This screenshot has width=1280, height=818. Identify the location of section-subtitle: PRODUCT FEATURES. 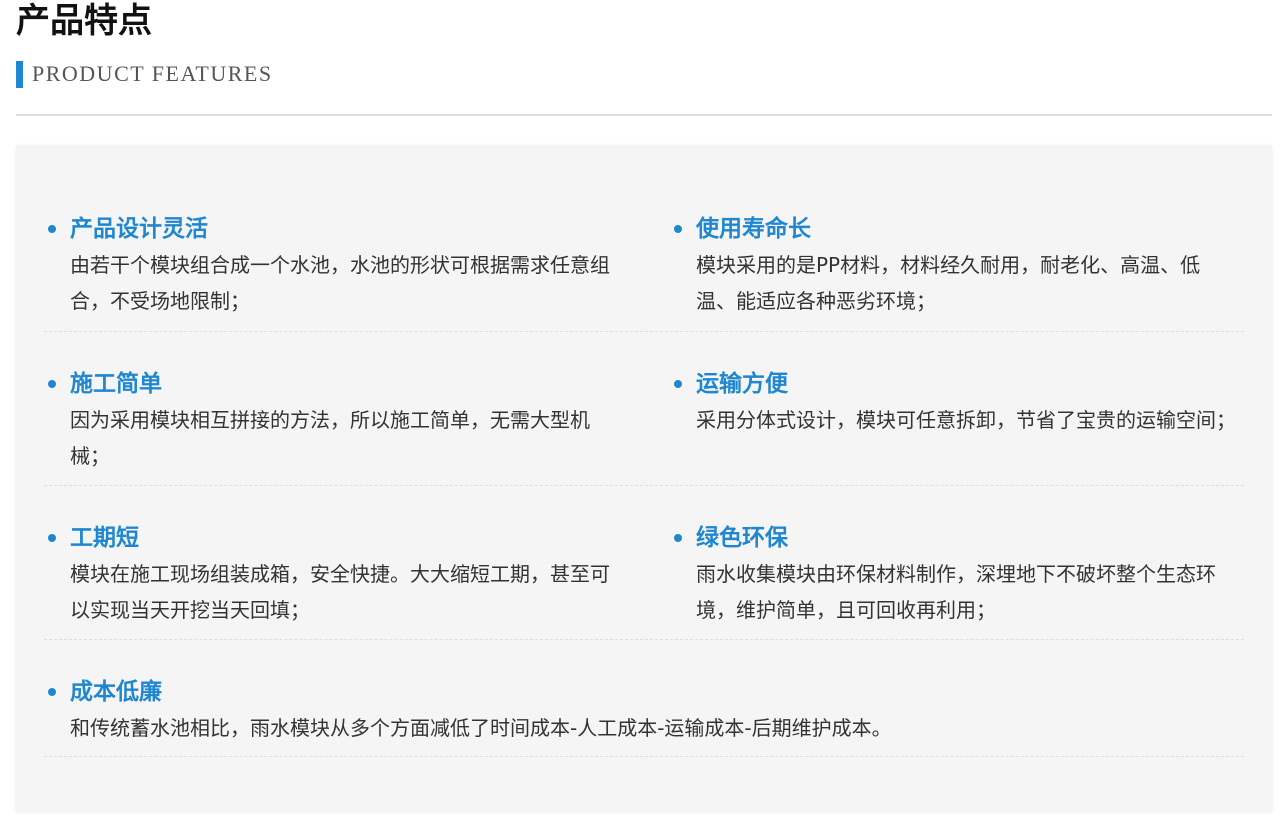
(144, 74).